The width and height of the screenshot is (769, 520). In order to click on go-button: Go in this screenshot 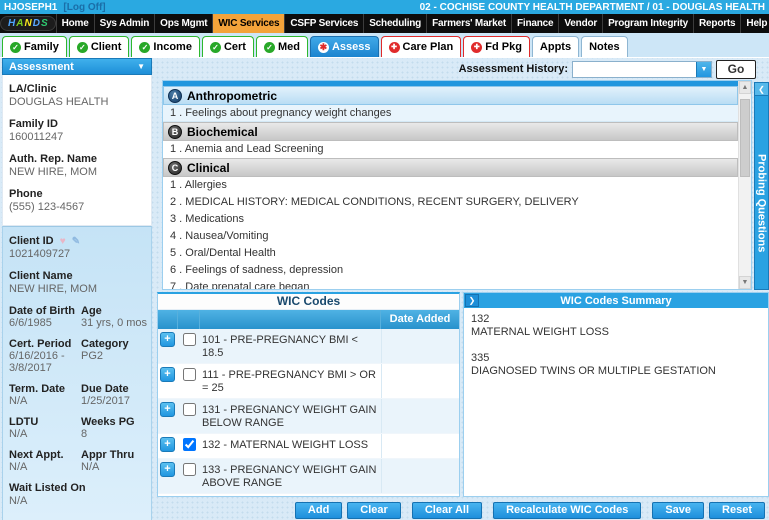, I will do `click(736, 69)`.